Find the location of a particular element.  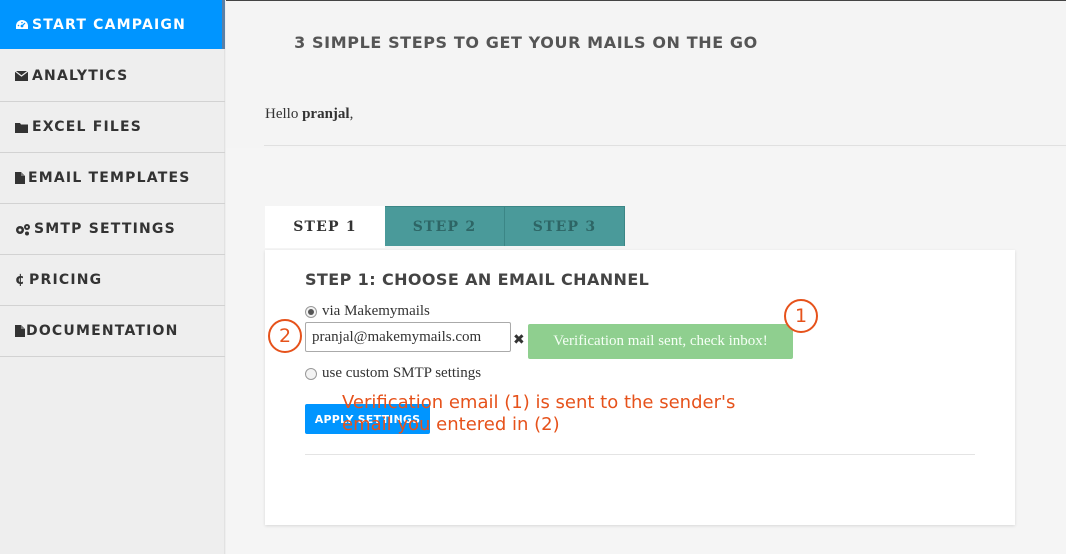

annotation-marker-1: 1 is located at coordinates (801, 316).